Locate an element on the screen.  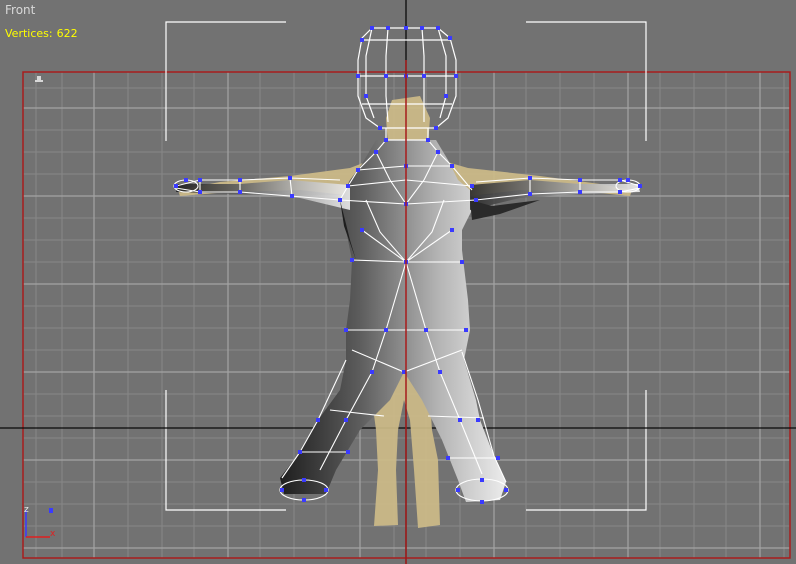
axis-z-label: z is located at coordinates (26, 510).